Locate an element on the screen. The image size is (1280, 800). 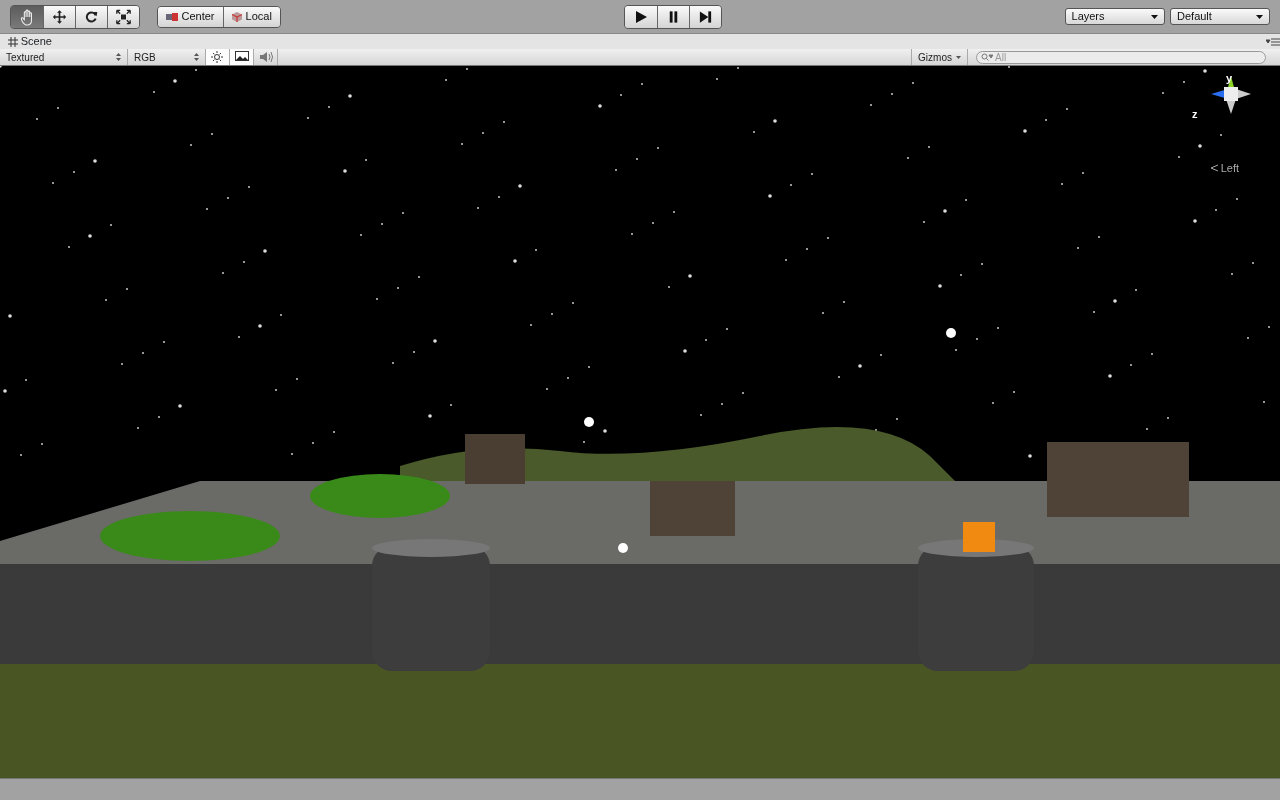
search-field: All is located at coordinates (1121, 57).